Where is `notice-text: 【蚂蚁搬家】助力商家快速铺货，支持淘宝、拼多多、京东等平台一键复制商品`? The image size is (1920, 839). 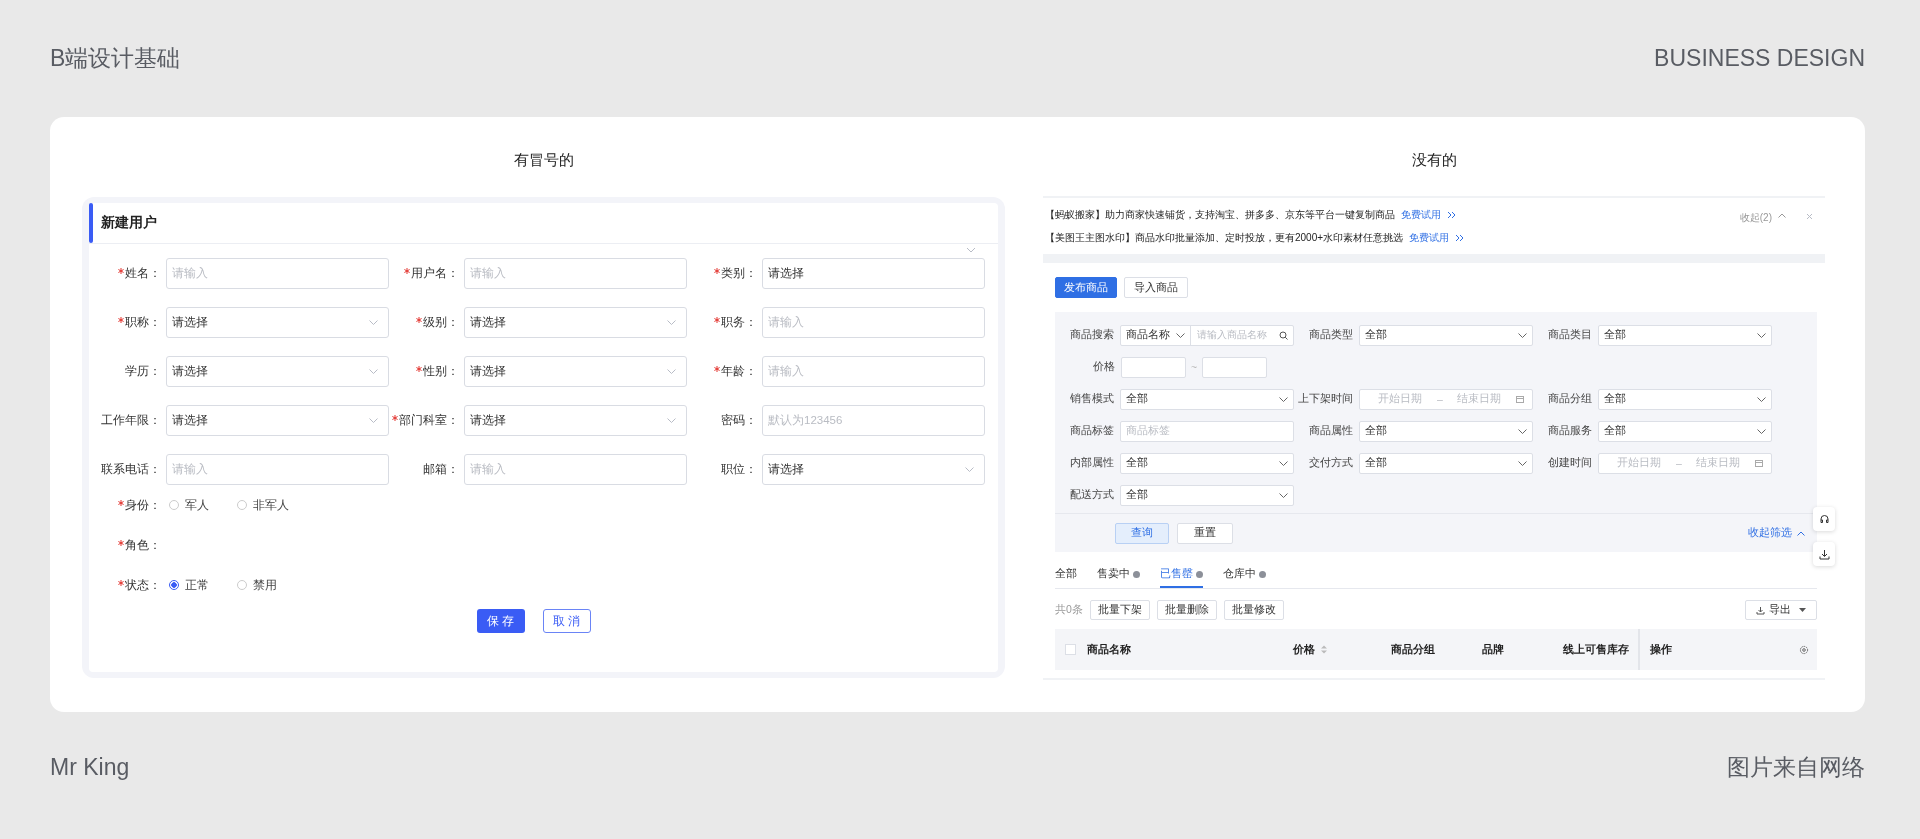 notice-text: 【蚂蚁搬家】助力商家快速铺货，支持淘宝、拼多多、京东等平台一键复制商品 is located at coordinates (1220, 214).